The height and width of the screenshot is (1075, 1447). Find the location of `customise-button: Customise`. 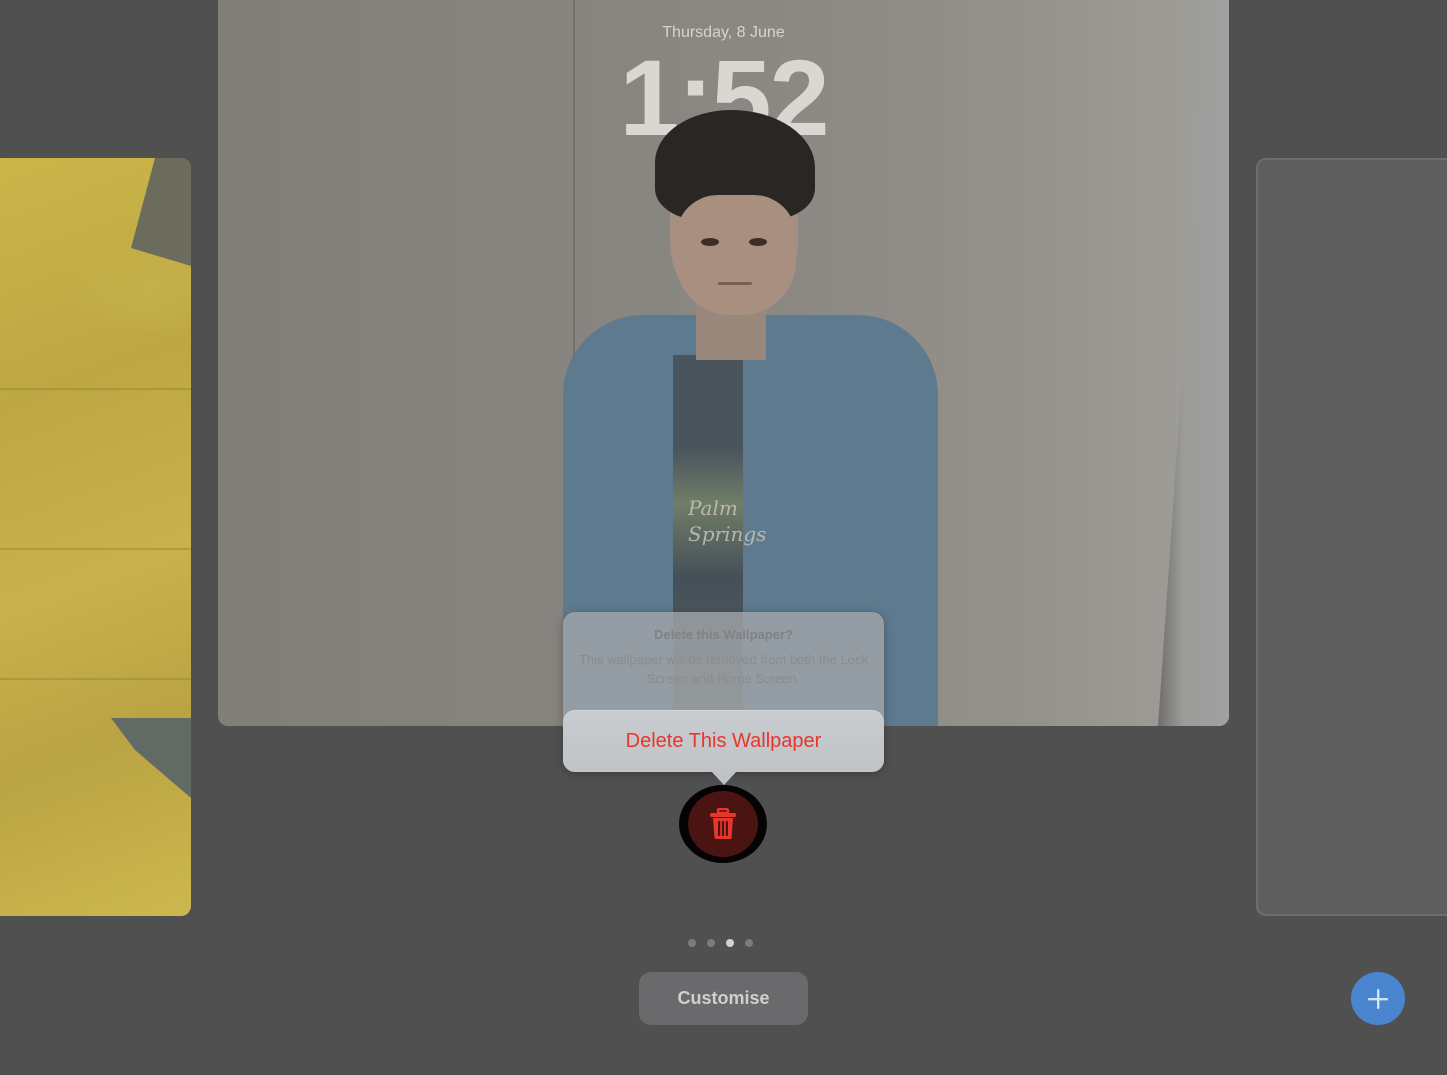

customise-button: Customise is located at coordinates (723, 998).